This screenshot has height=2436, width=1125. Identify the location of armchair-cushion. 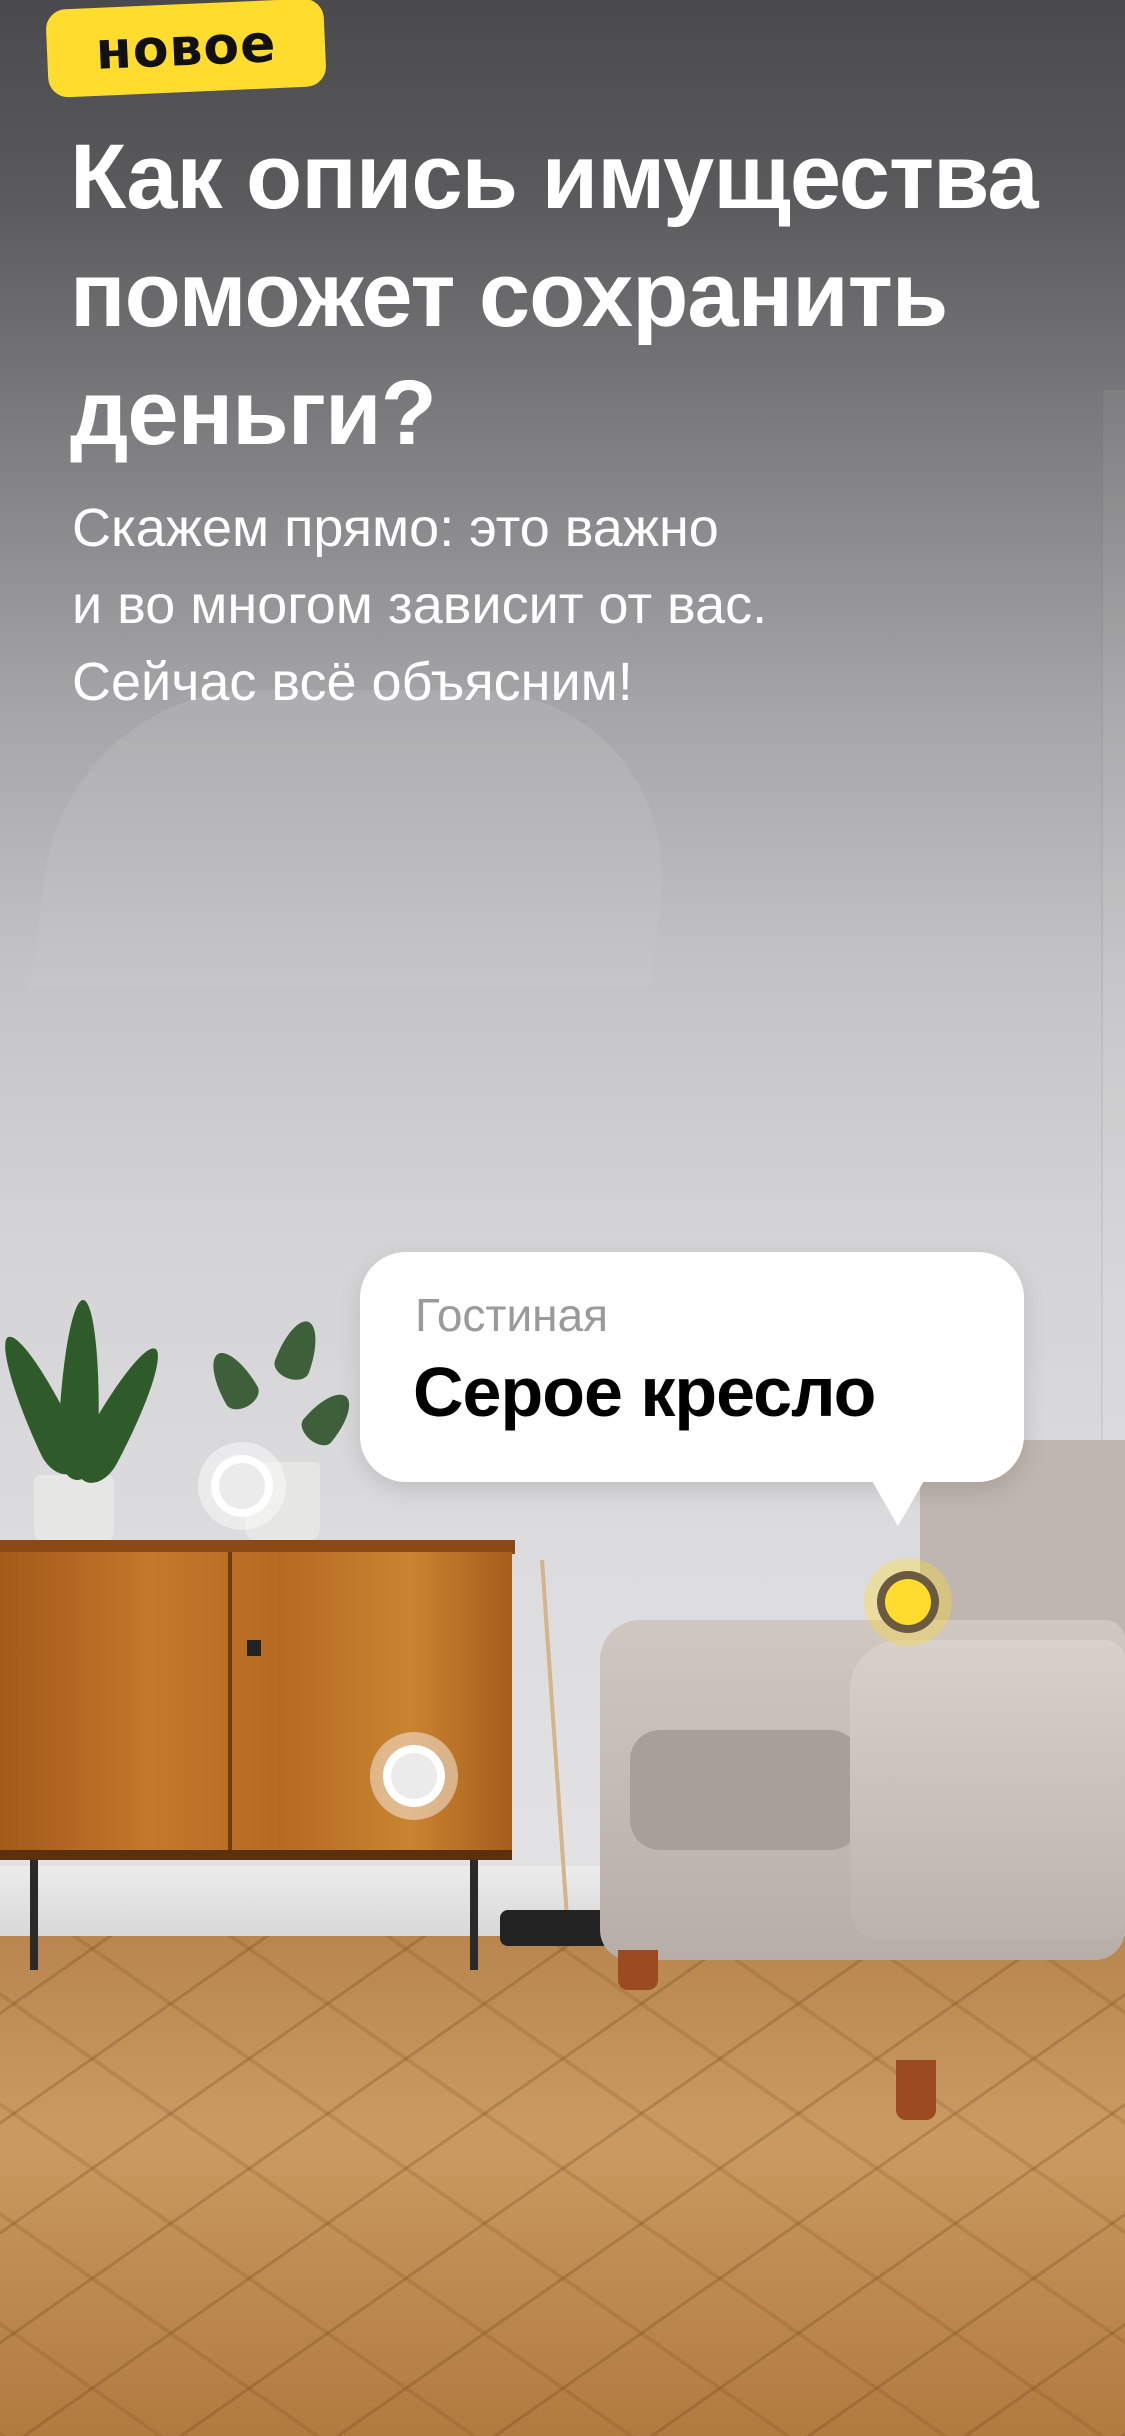
(745, 1790).